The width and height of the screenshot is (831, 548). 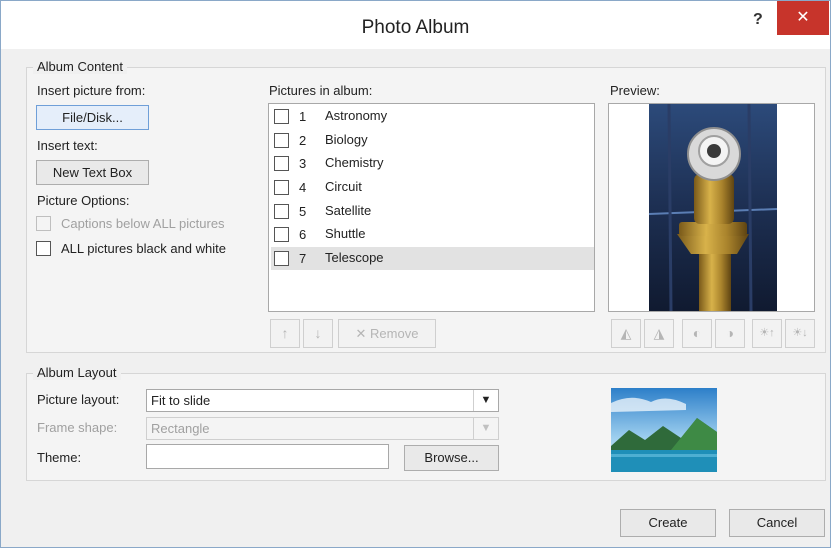 I want to click on contrast-up-icon: ◐, so click(x=697, y=333).